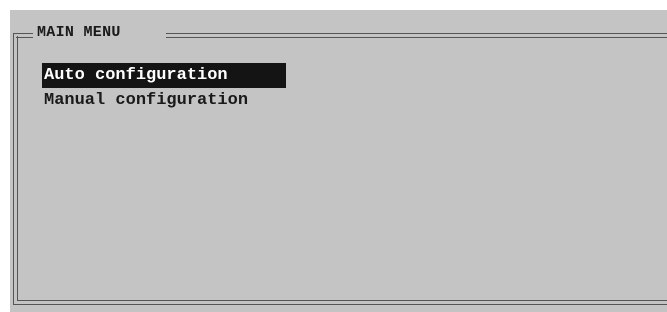 This screenshot has height=312, width=667. I want to click on menu-item-manual-configuration: Manual configuration, so click(164, 100).